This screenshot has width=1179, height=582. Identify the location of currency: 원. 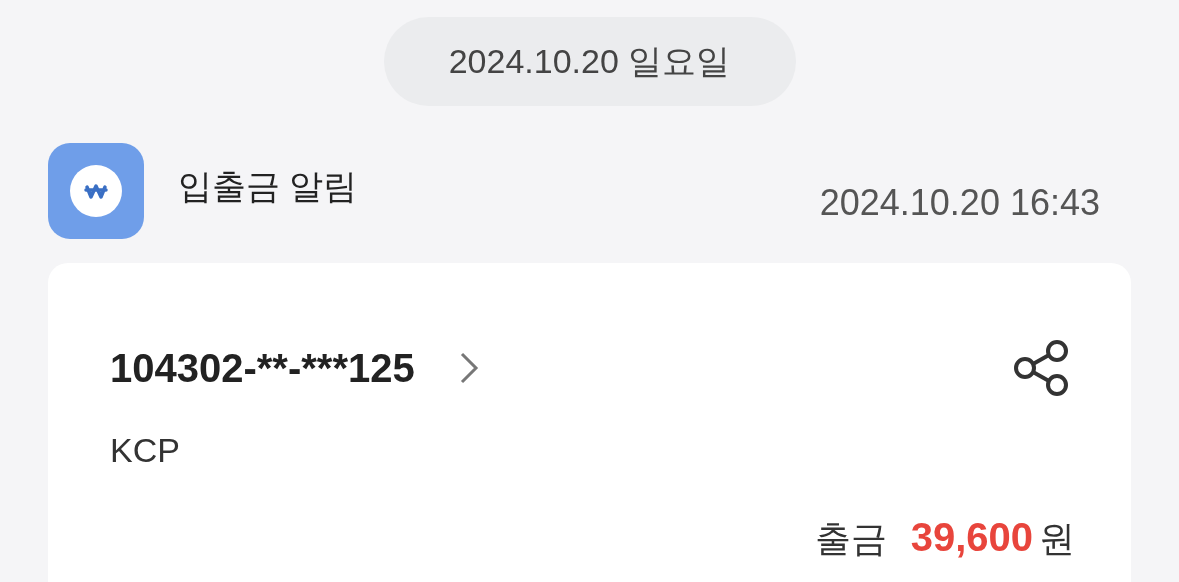
(1057, 539).